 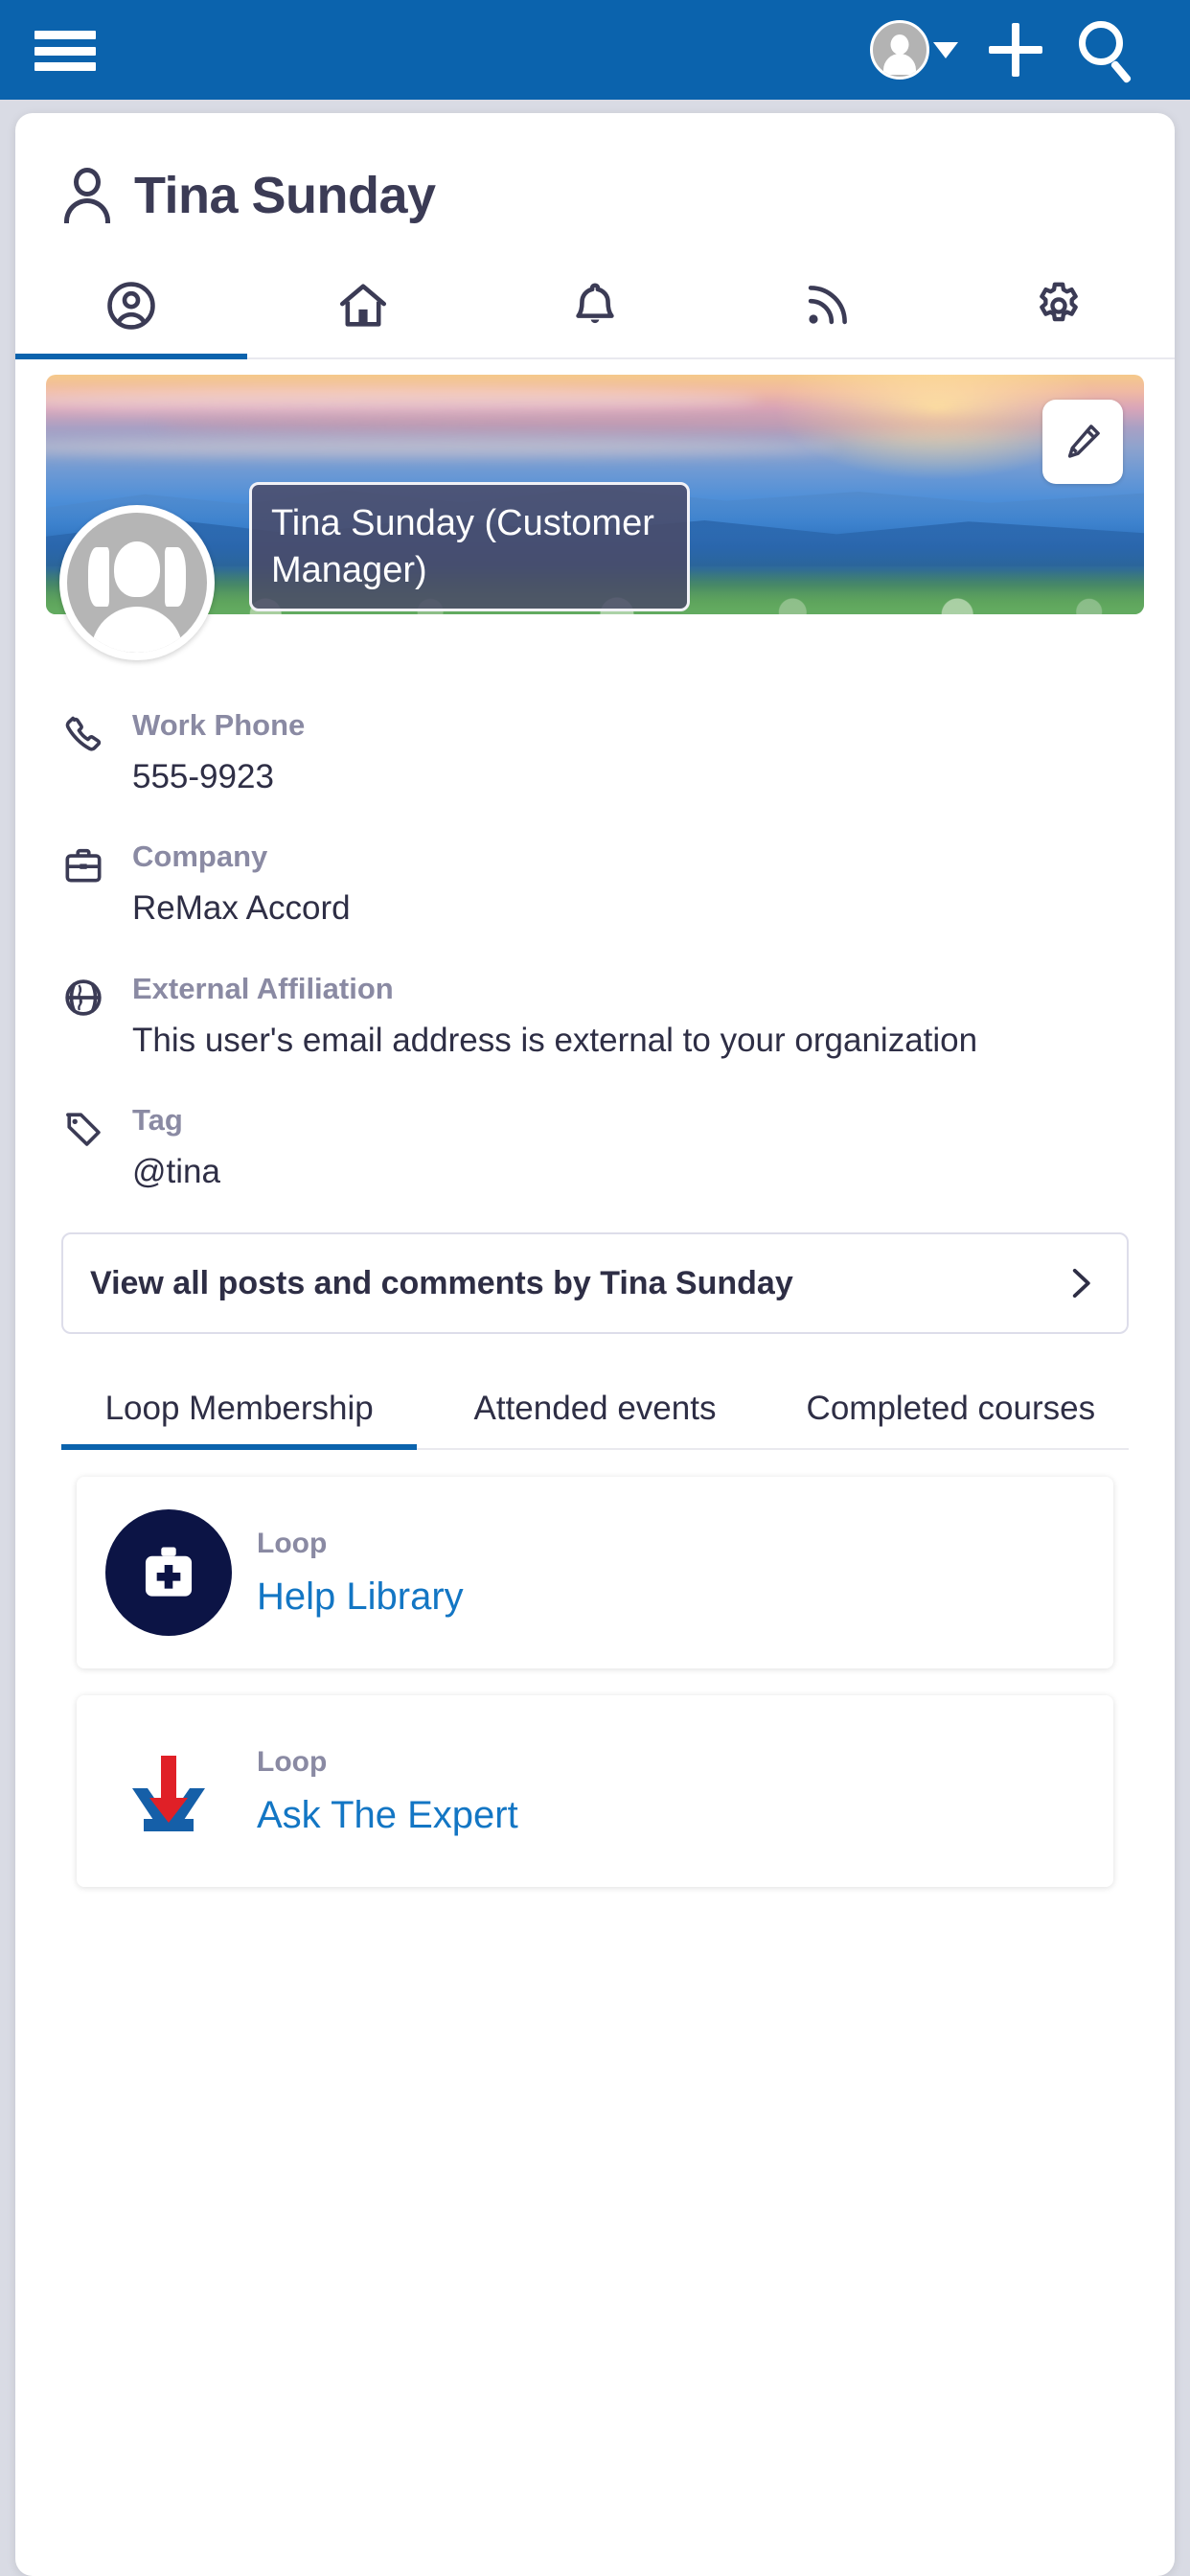 What do you see at coordinates (595, 884) in the screenshot?
I see `detail-row-company: Company ReMax Accord` at bounding box center [595, 884].